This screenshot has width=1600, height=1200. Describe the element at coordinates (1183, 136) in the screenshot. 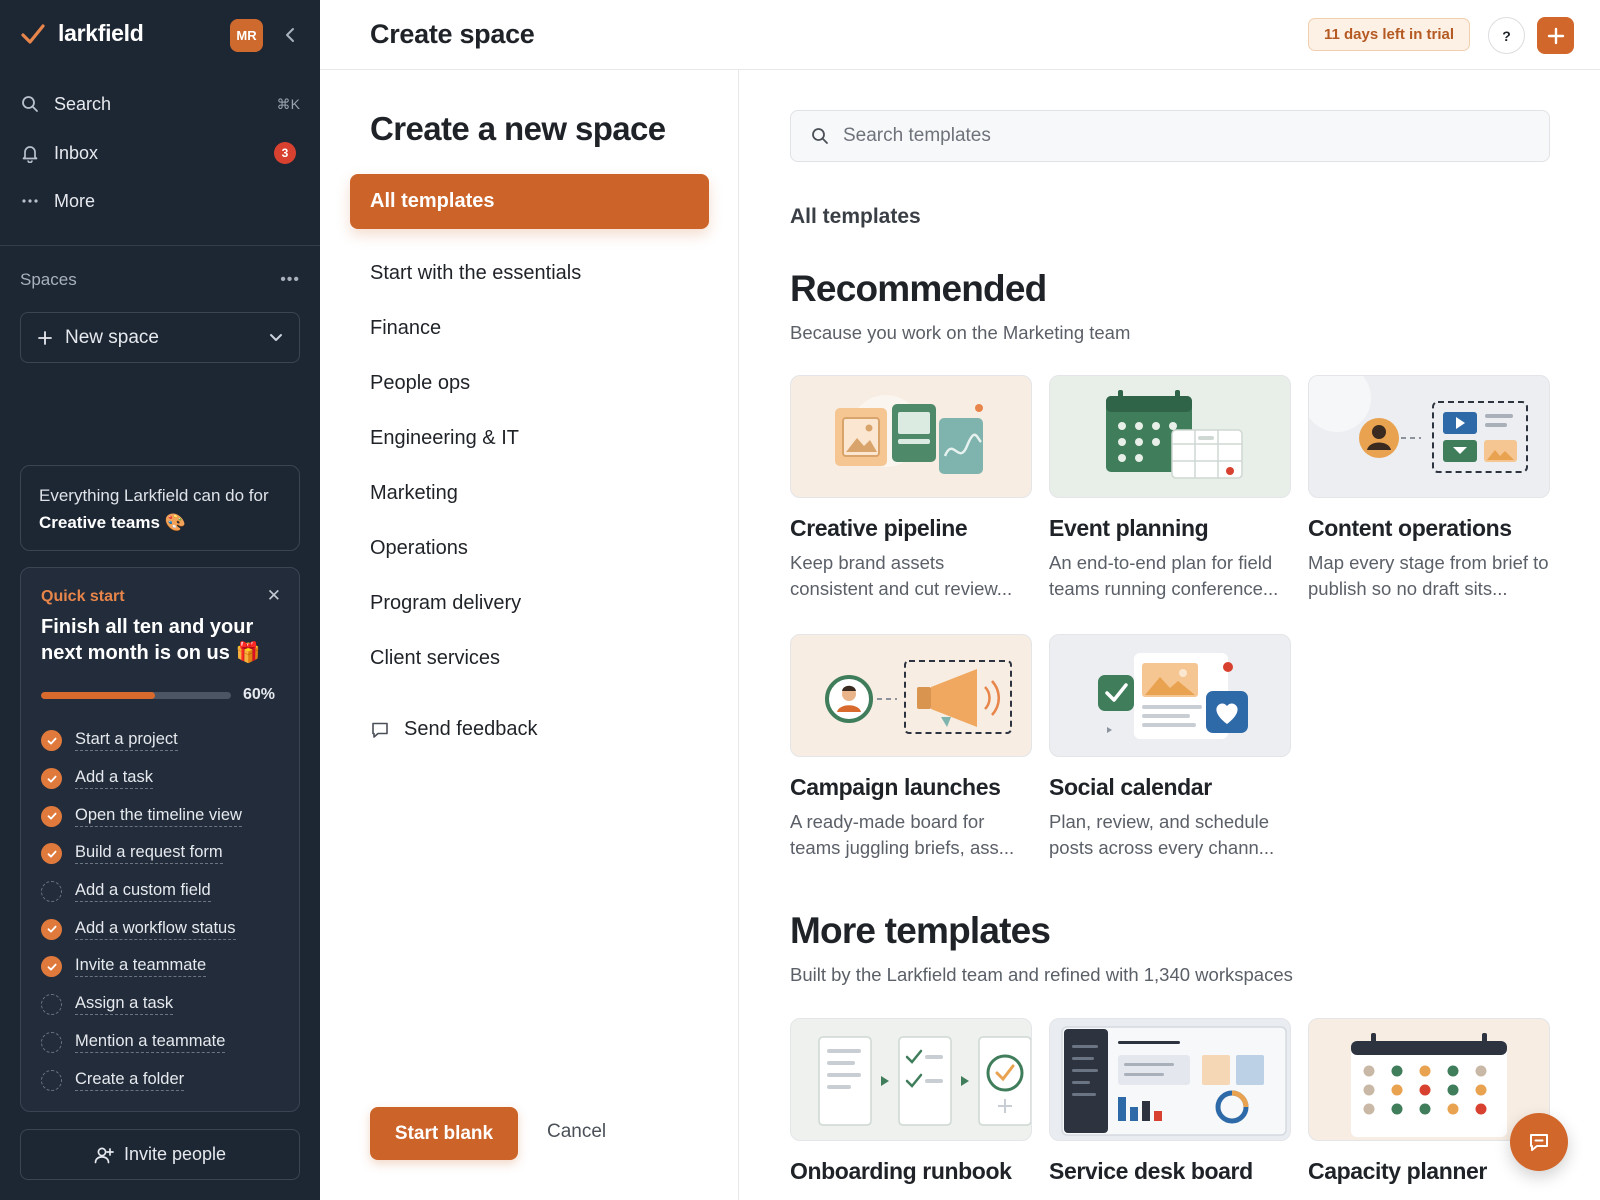

I see `template-search-input` at that location.